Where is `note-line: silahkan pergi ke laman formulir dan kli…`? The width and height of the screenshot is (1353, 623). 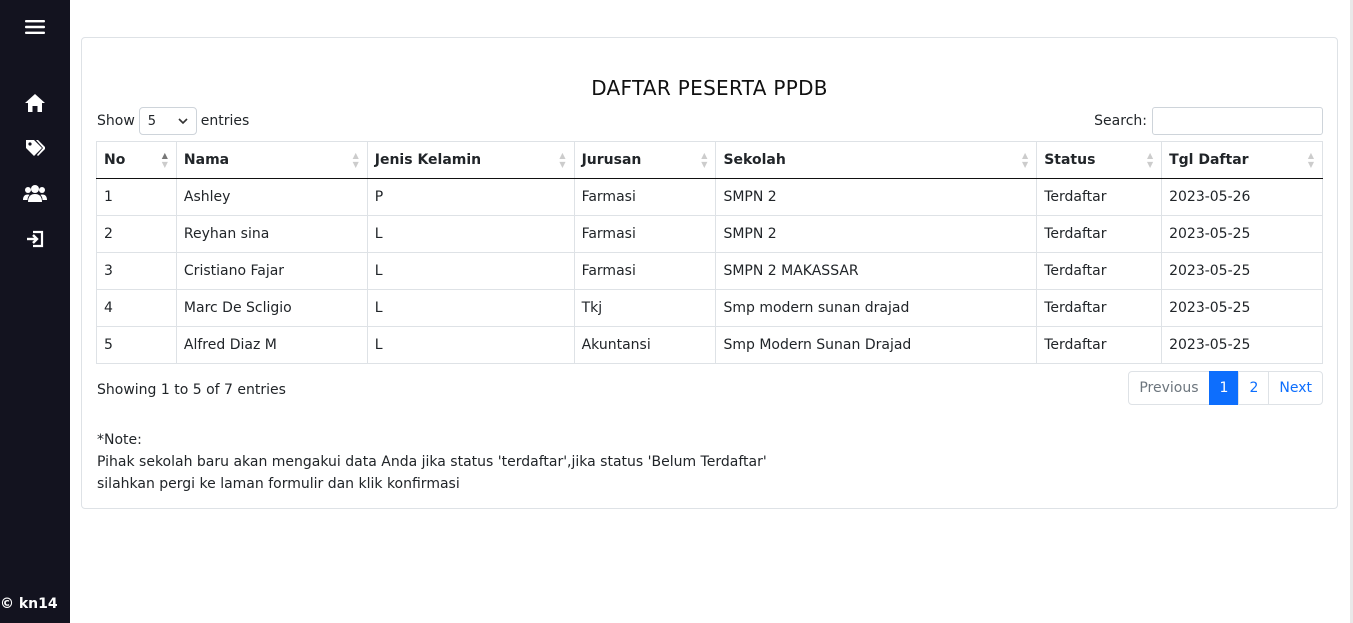
note-line: silahkan pergi ke laman formulir dan kli… is located at coordinates (278, 484).